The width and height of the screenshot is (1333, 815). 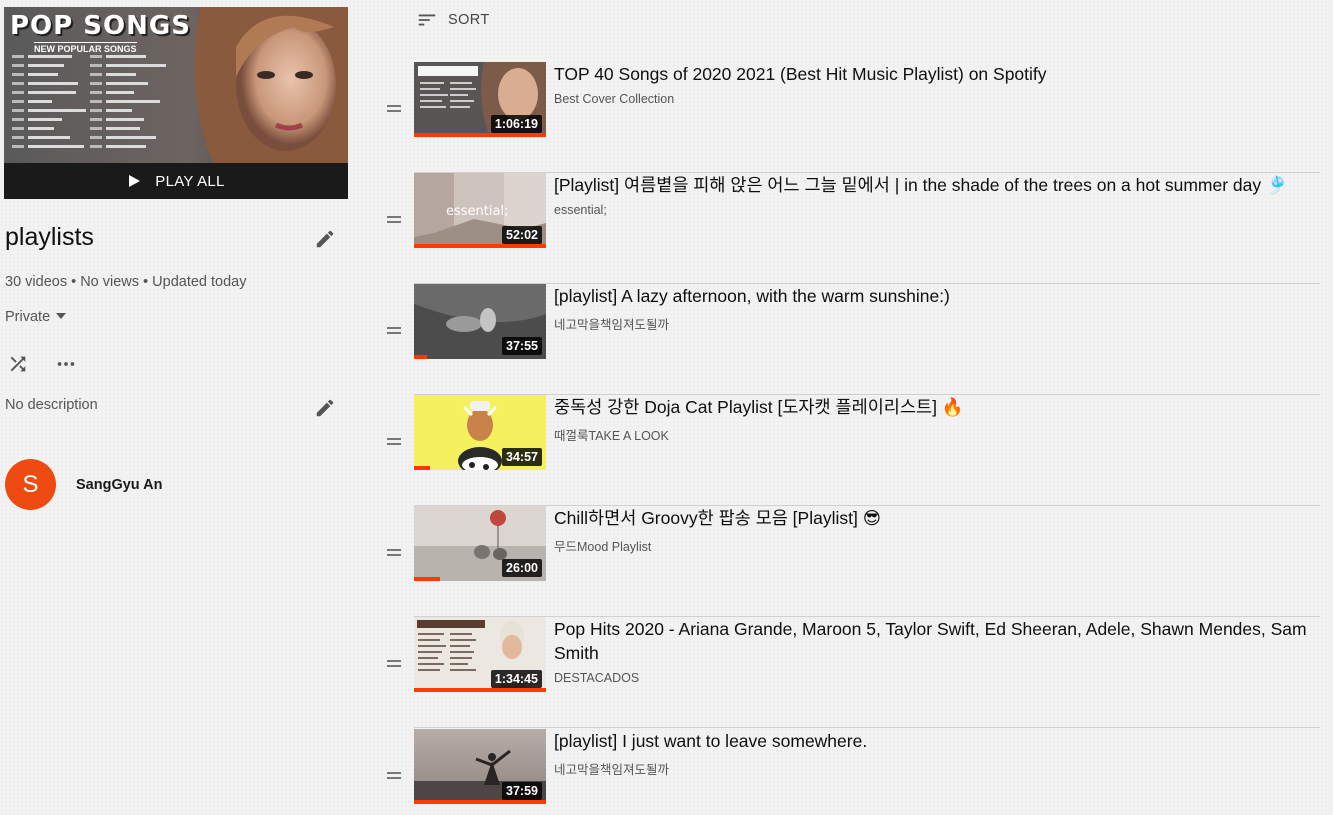 I want to click on shuffle-button, so click(x=18, y=364).